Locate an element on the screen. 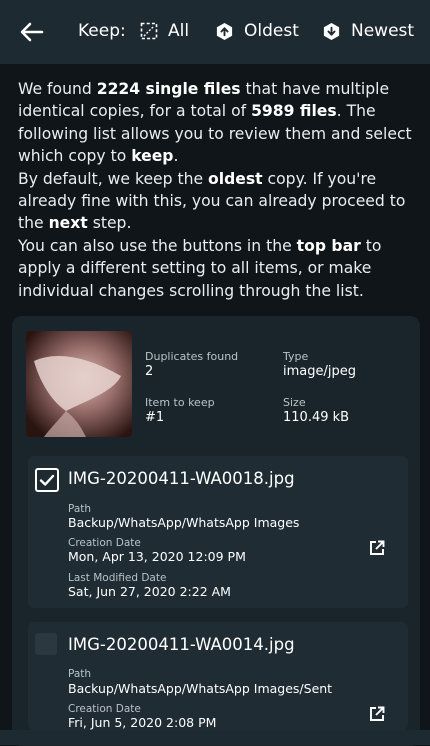 The image size is (430, 746). keep-newest-button: Newest is located at coordinates (368, 31).